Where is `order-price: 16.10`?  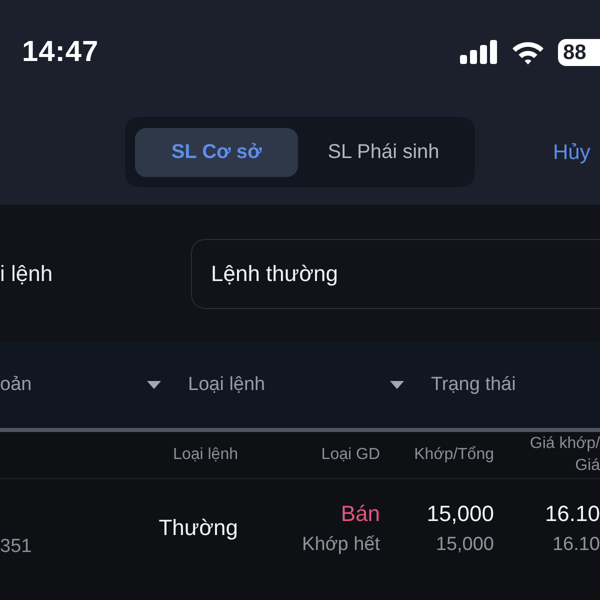
order-price: 16.10 is located at coordinates (576, 545).